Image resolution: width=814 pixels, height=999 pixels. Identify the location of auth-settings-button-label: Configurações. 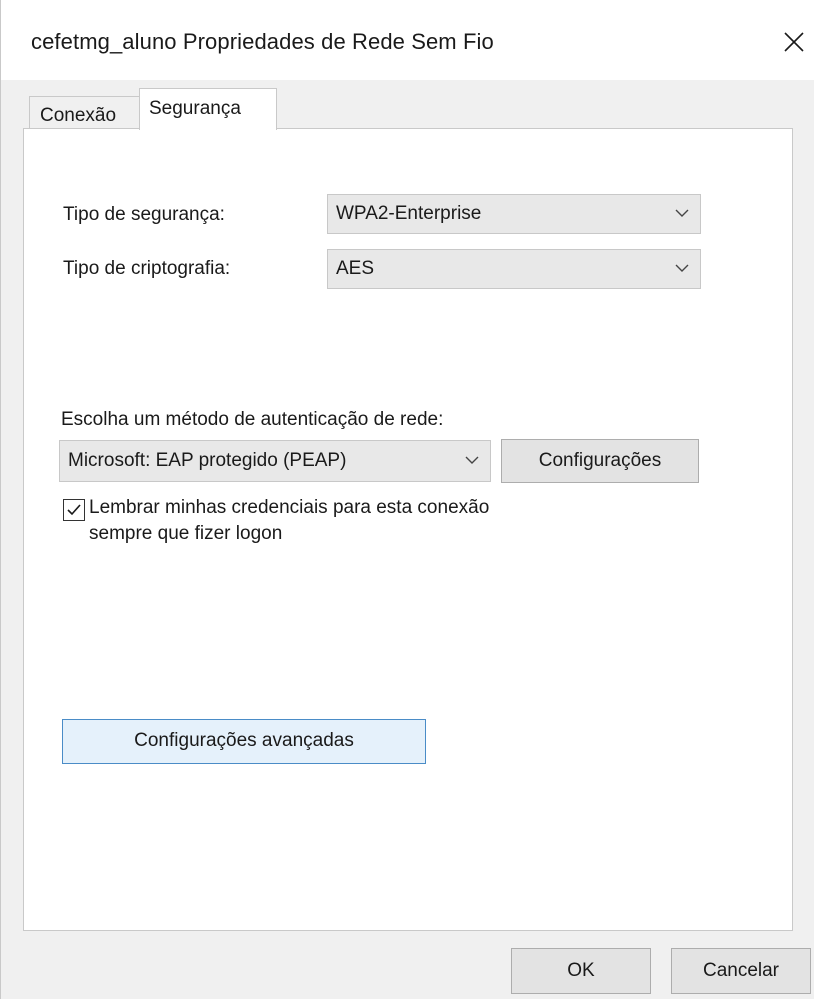
(600, 460).